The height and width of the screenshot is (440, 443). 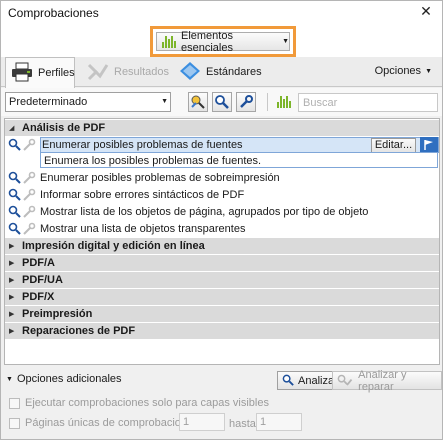 What do you see at coordinates (222, 246) in the screenshot?
I see `group-impresion-digital: ▶ Impresión digital y edición en línea` at bounding box center [222, 246].